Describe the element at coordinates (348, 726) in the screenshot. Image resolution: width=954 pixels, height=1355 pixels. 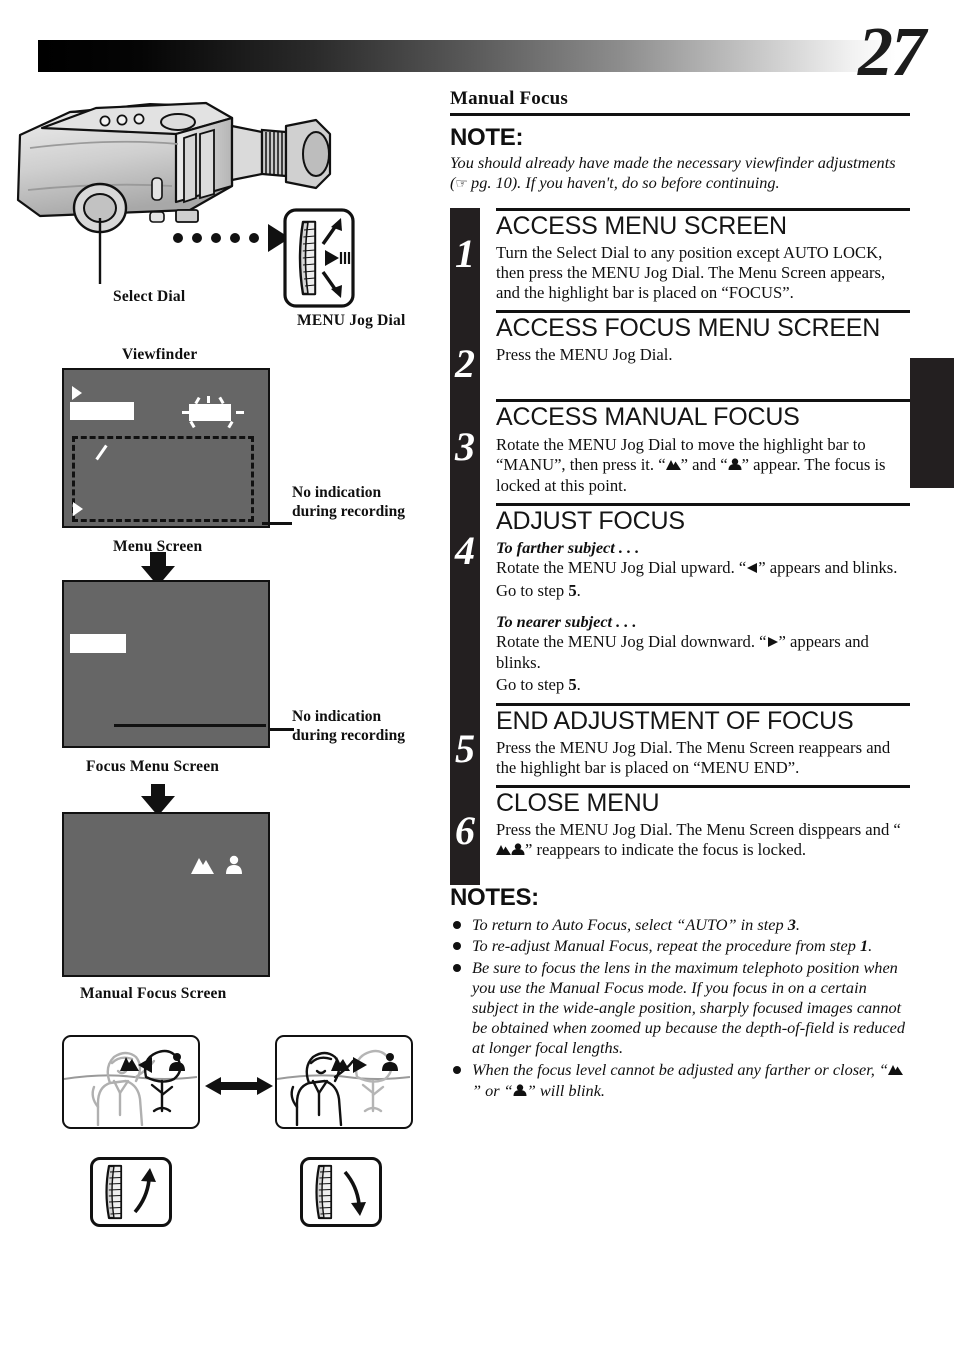
I see `focus-menu-side-note: No indication during recording` at that location.